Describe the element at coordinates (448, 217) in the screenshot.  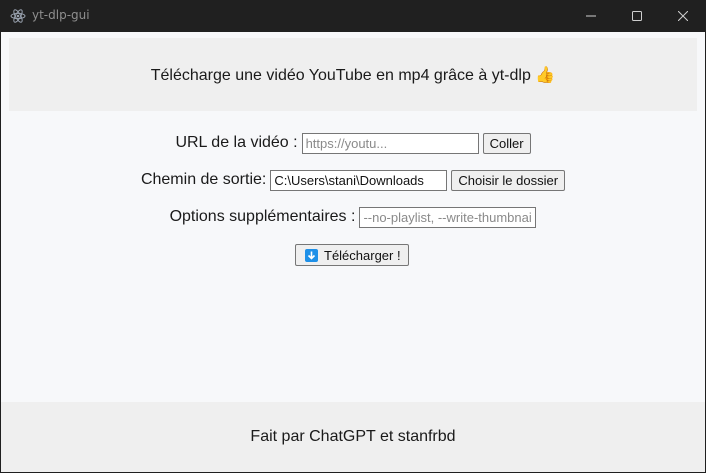
I see `options-input` at that location.